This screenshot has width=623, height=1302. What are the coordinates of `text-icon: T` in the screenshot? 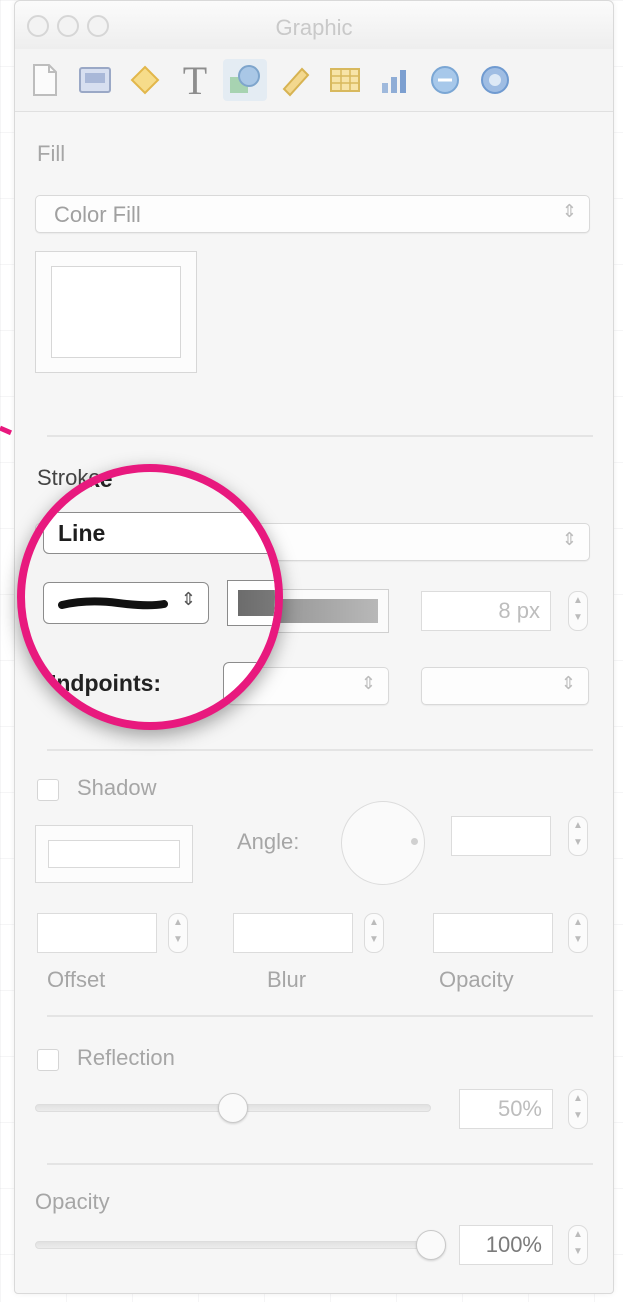 It's located at (195, 80).